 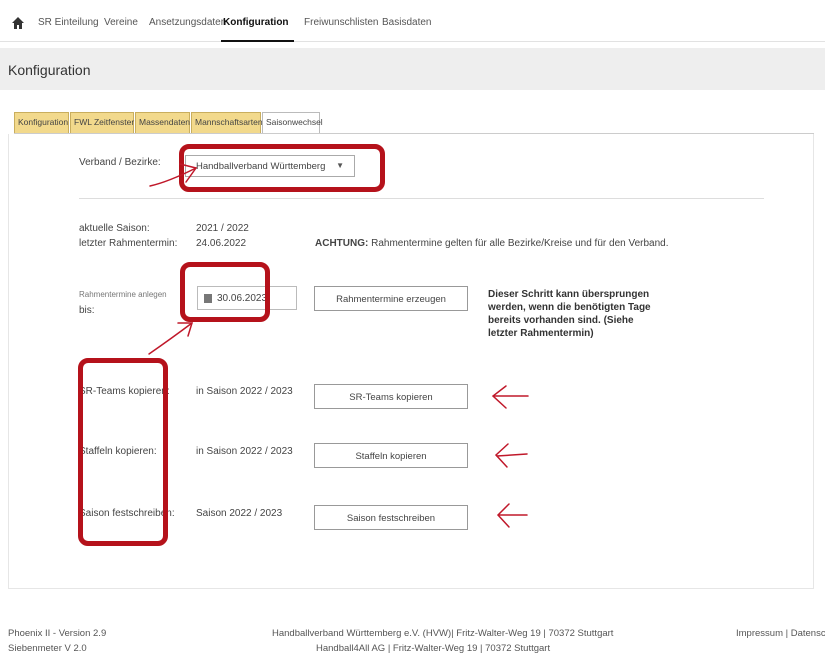 I want to click on title-bar, so click(x=412, y=69).